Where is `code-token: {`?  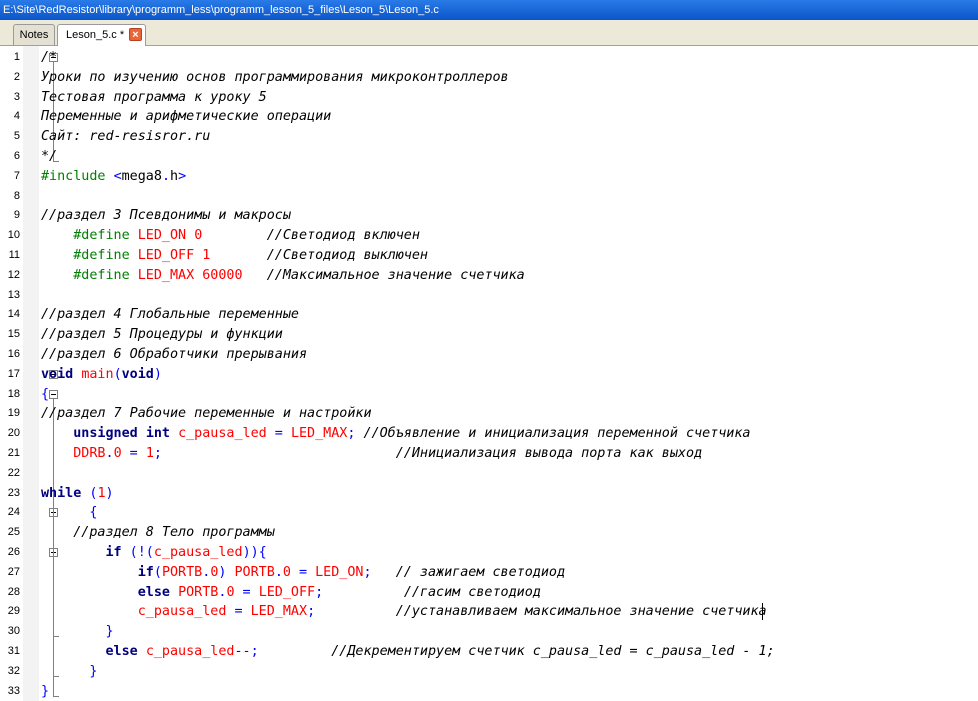
code-token: { is located at coordinates (45, 394).